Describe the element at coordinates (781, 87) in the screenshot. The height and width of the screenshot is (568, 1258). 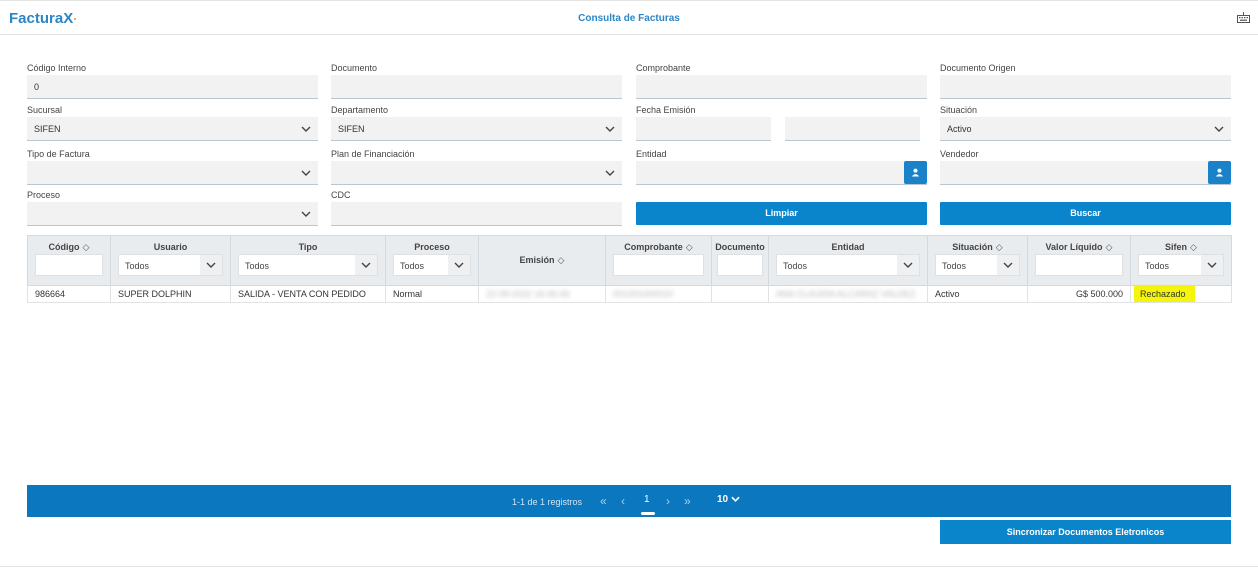
I see `comprobante-input` at that location.